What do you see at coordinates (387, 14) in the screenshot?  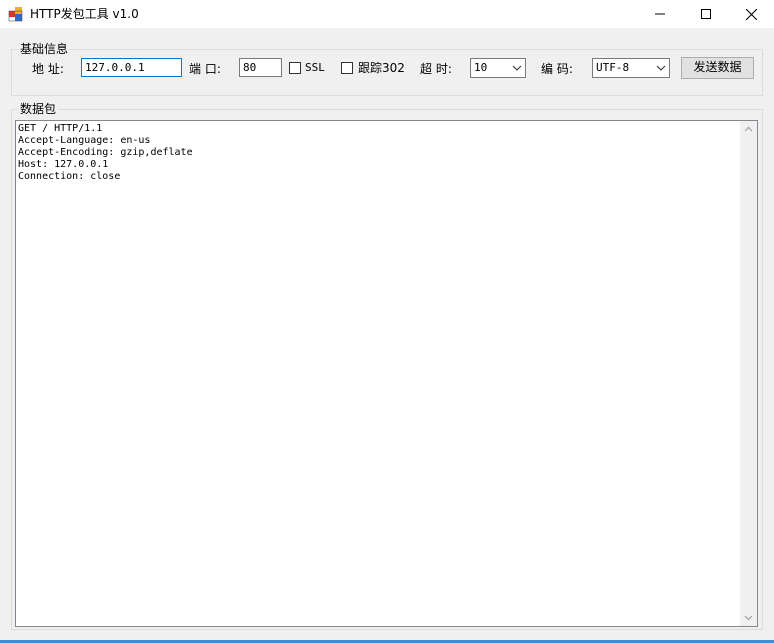 I see `title-bar: HTTP发包工具 v1.0` at bounding box center [387, 14].